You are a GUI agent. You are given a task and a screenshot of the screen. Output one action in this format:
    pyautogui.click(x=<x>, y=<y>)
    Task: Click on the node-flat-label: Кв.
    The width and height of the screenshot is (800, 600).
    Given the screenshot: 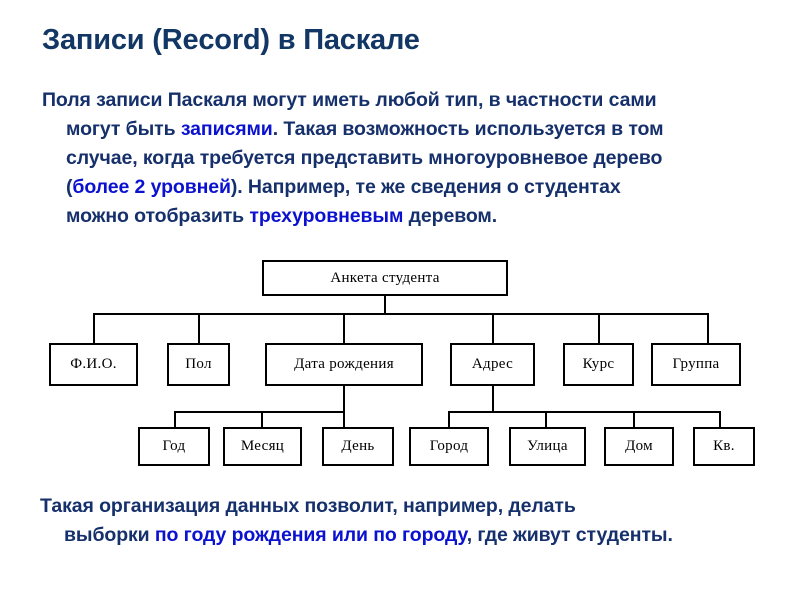 What is the action you would take?
    pyautogui.click(x=724, y=446)
    